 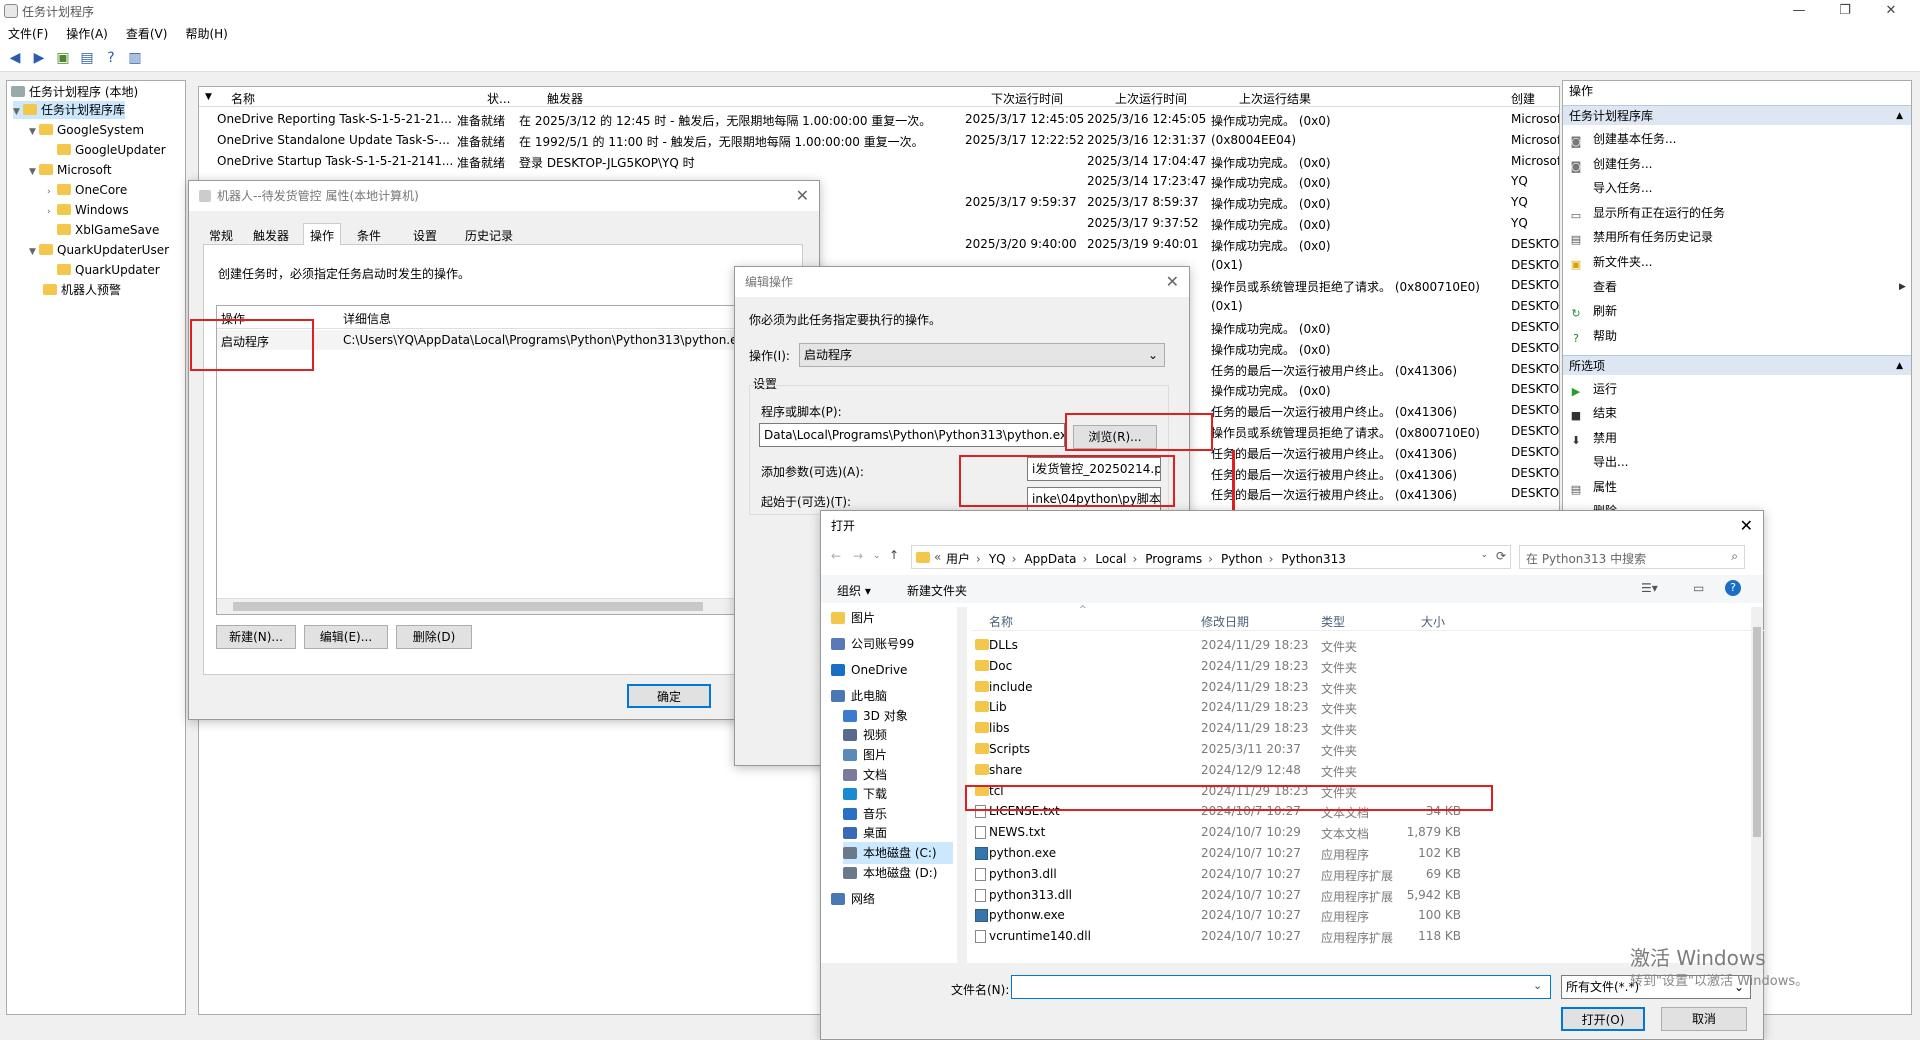 I want to click on col-size: 大小, so click(x=1433, y=621).